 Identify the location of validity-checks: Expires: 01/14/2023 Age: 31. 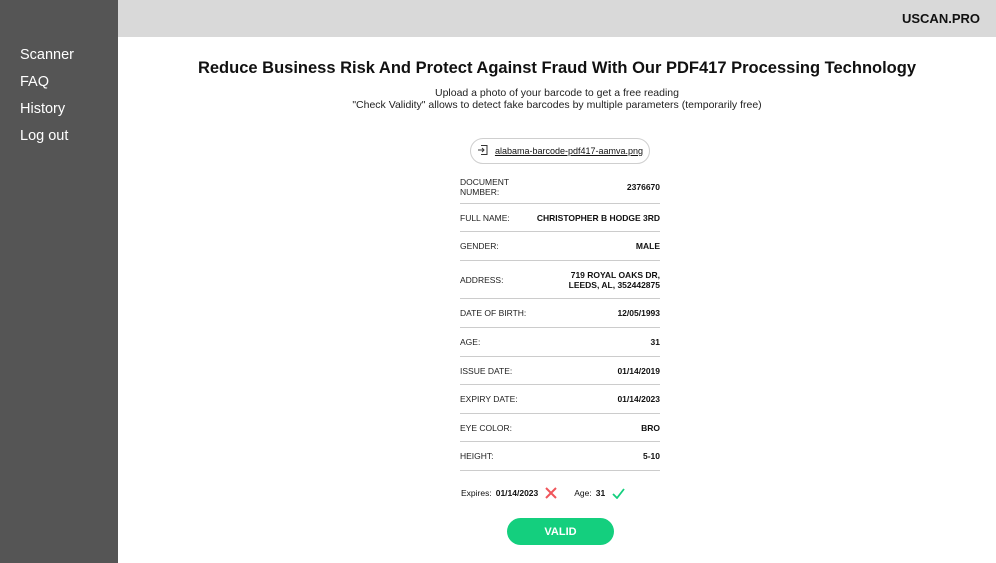
(543, 493).